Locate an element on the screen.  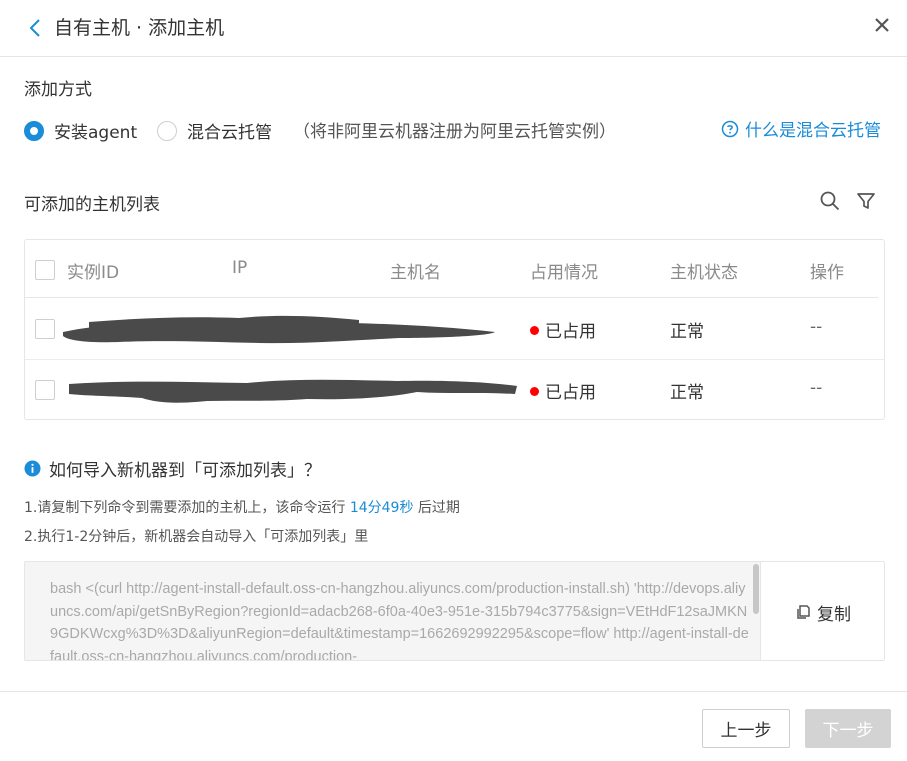
close-icon is located at coordinates (882, 25).